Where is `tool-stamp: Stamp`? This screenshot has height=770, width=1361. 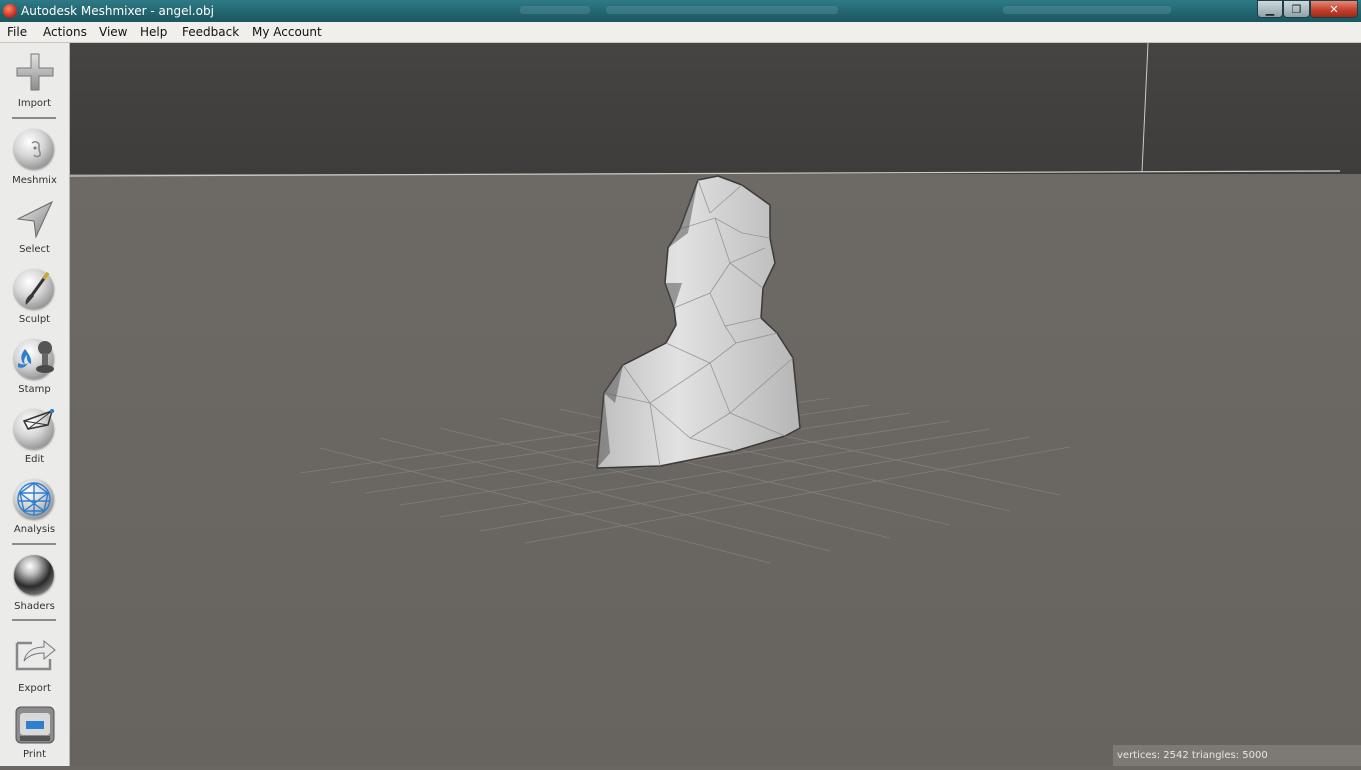 tool-stamp: Stamp is located at coordinates (34, 369).